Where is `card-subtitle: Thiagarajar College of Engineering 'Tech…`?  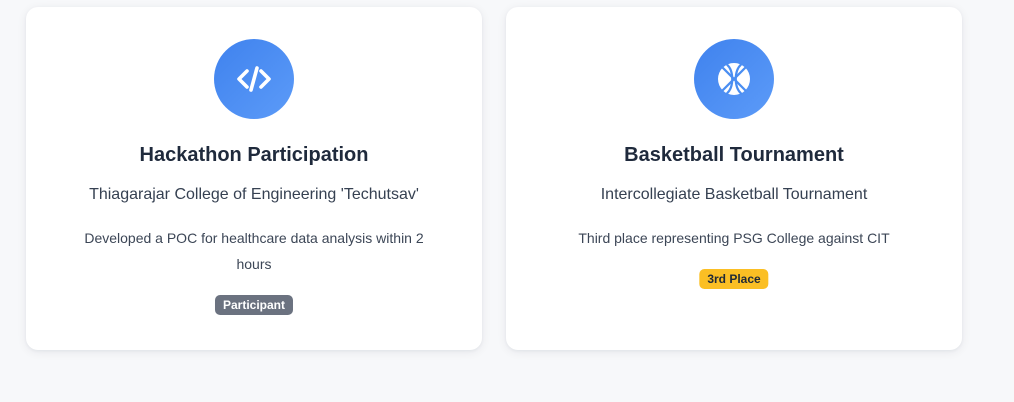
card-subtitle: Thiagarajar College of Engineering 'Tech… is located at coordinates (254, 194).